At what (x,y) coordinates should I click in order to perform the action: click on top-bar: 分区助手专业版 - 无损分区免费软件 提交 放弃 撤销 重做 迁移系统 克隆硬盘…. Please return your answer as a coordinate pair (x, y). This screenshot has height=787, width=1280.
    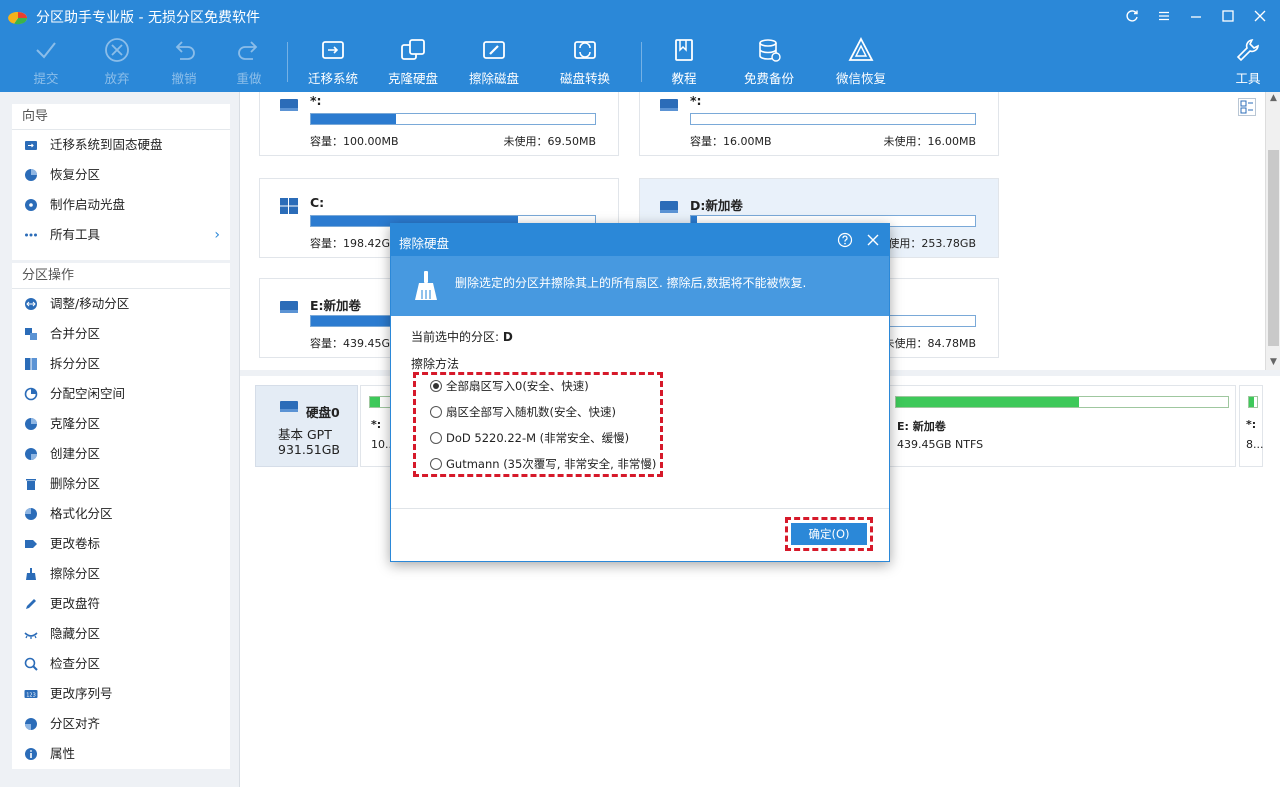
    Looking at the image, I should click on (640, 46).